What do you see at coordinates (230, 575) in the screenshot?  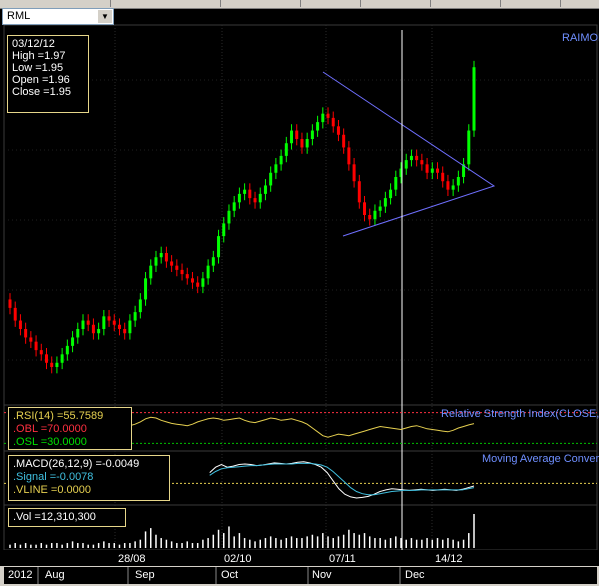 I see `month-label-oct: Oct` at bounding box center [230, 575].